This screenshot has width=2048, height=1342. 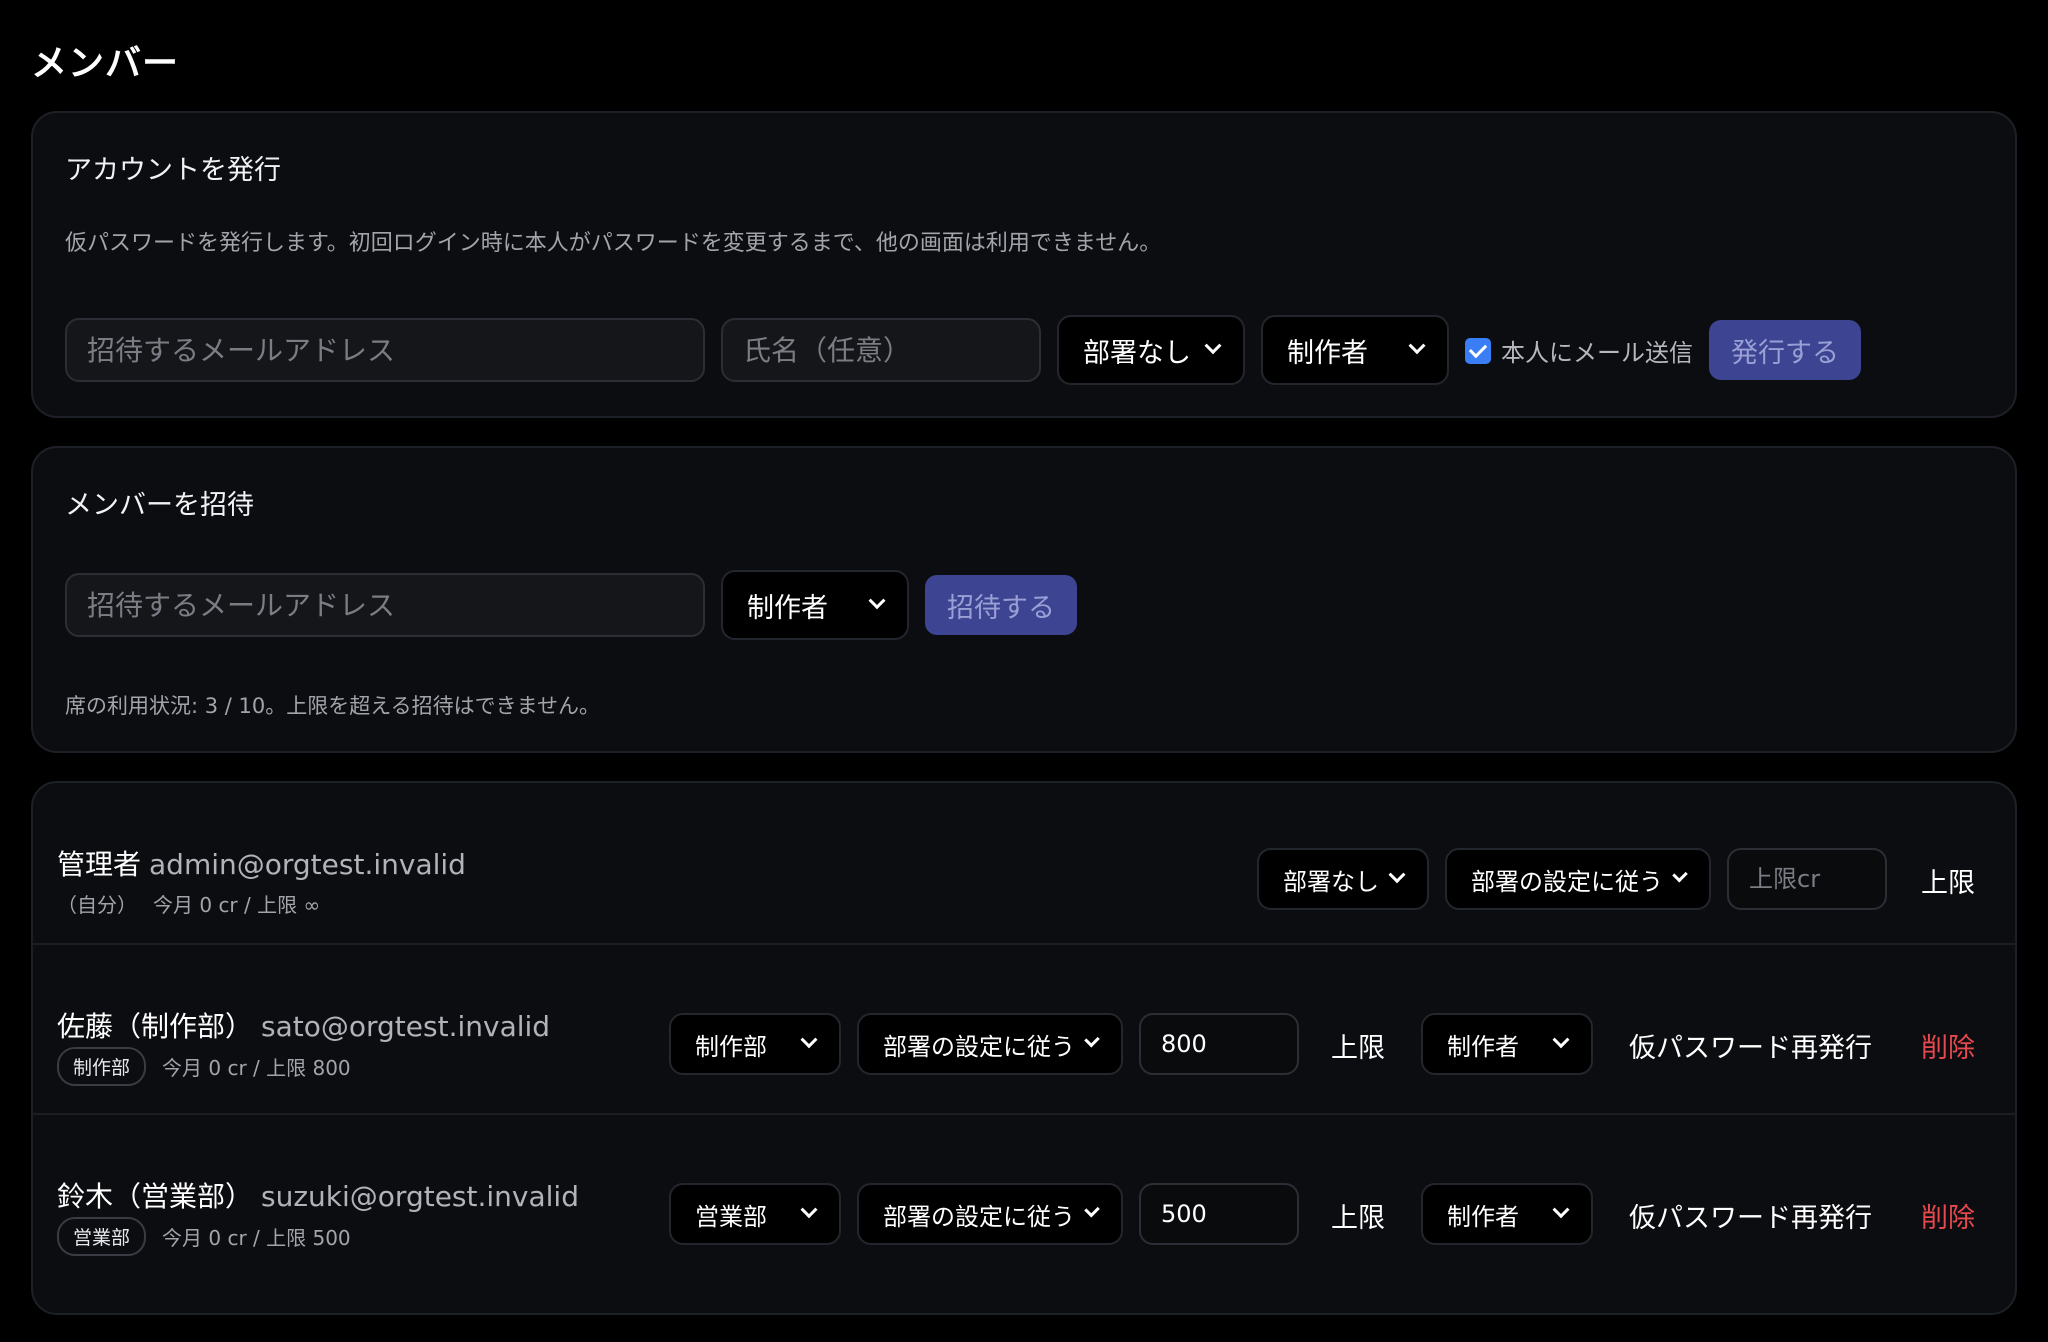 I want to click on invite-email-input, so click(x=385, y=605).